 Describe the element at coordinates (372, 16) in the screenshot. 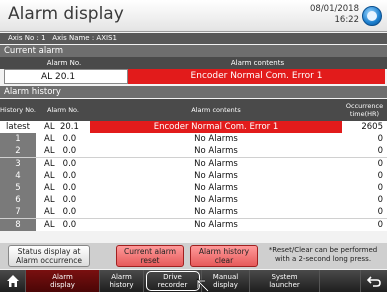

I see `clock-icon` at that location.